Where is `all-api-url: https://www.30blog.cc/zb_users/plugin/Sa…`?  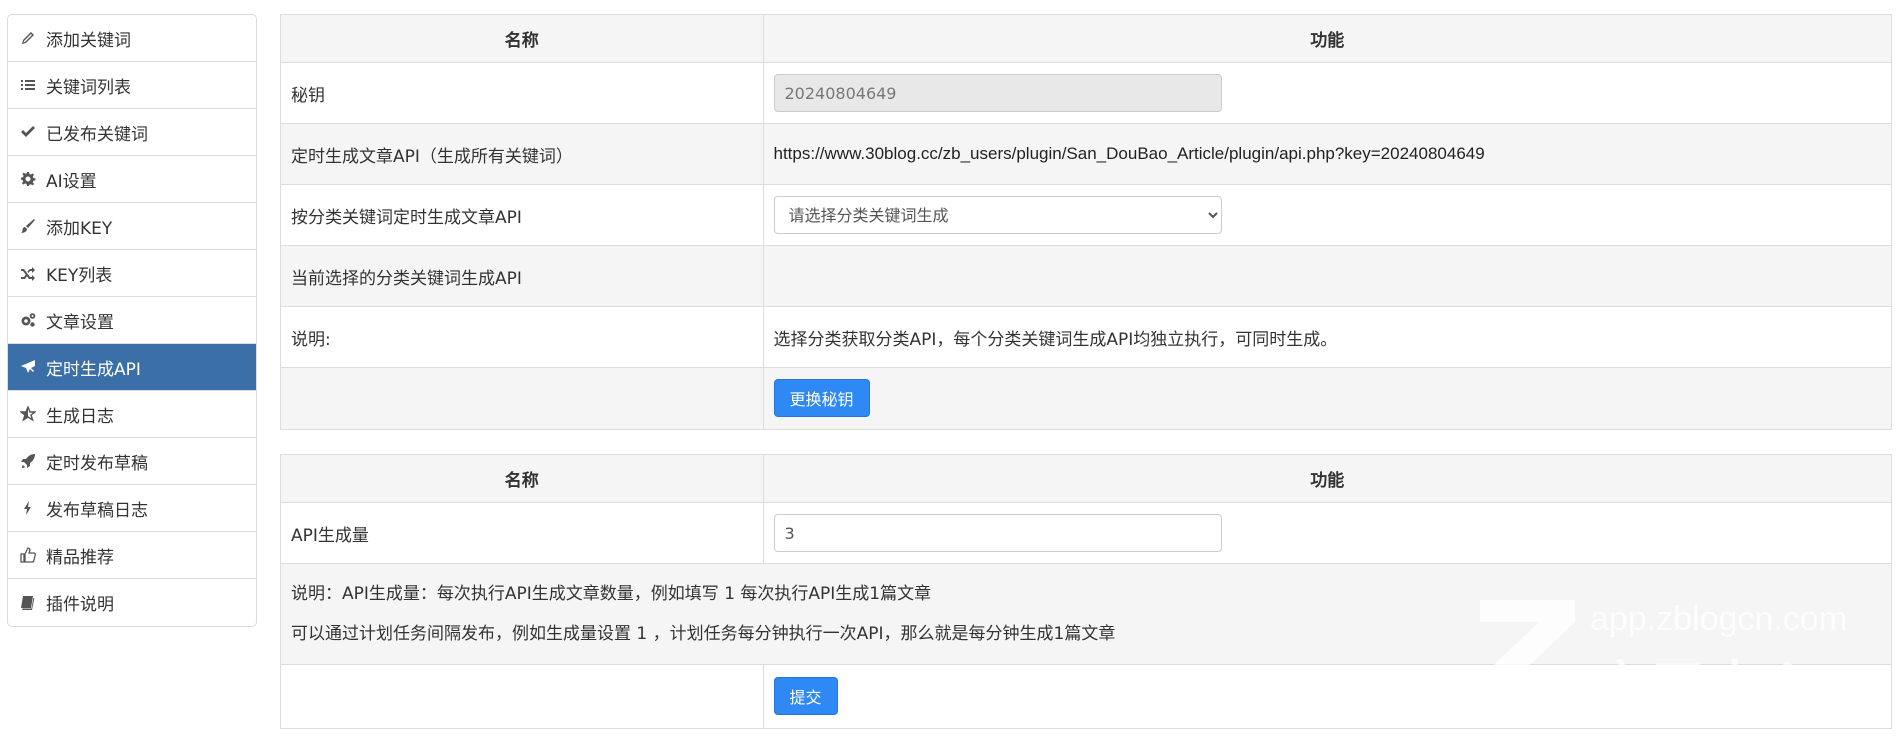 all-api-url: https://www.30blog.cc/zb_users/plugin/Sa… is located at coordinates (1327, 154).